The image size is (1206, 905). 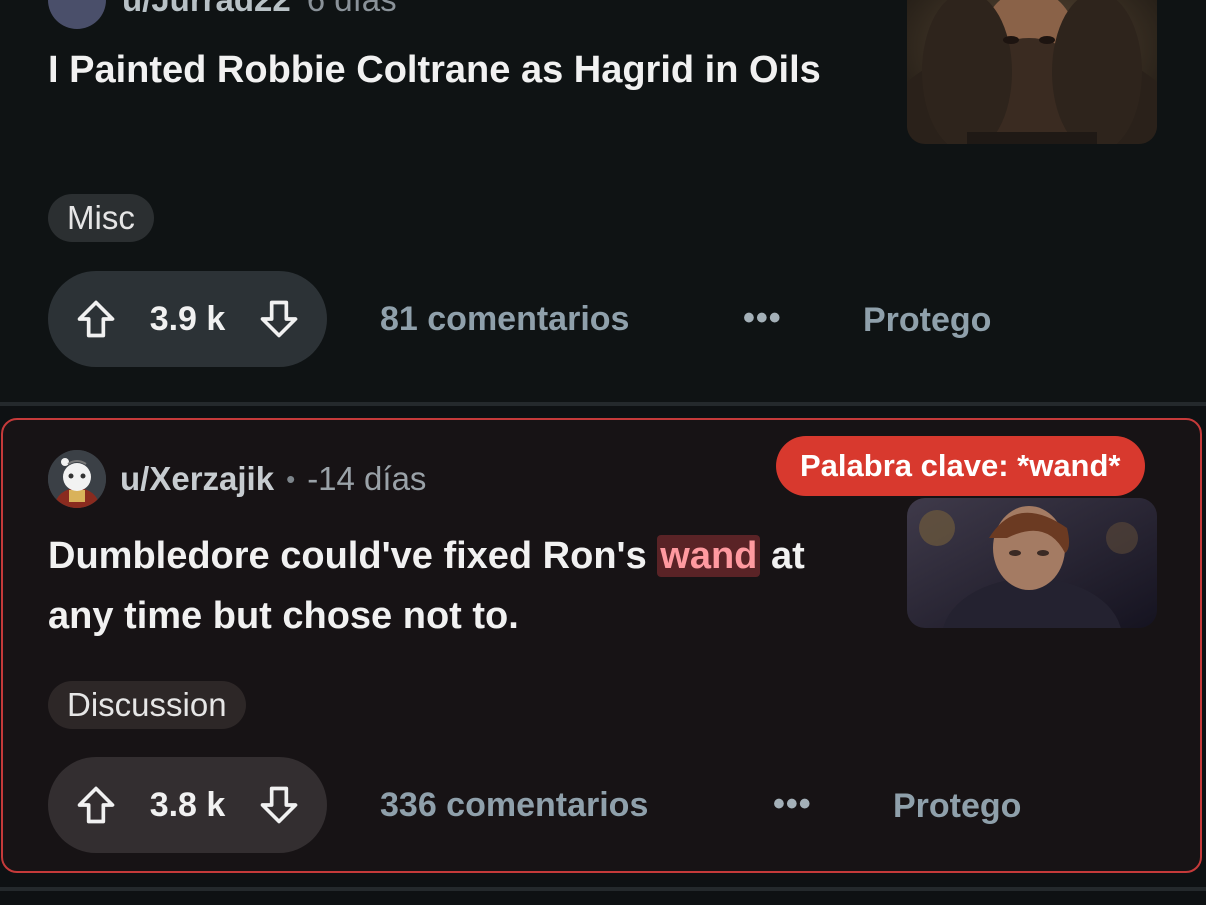 I want to click on vote-pill: 3.8 k, so click(x=187, y=805).